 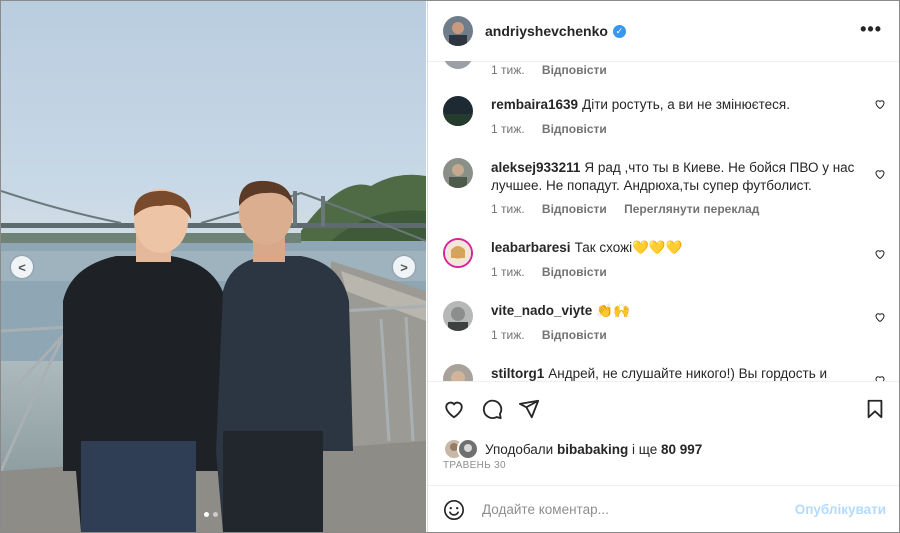 I want to click on commenter-username: leabarbaresi, so click(x=531, y=247).